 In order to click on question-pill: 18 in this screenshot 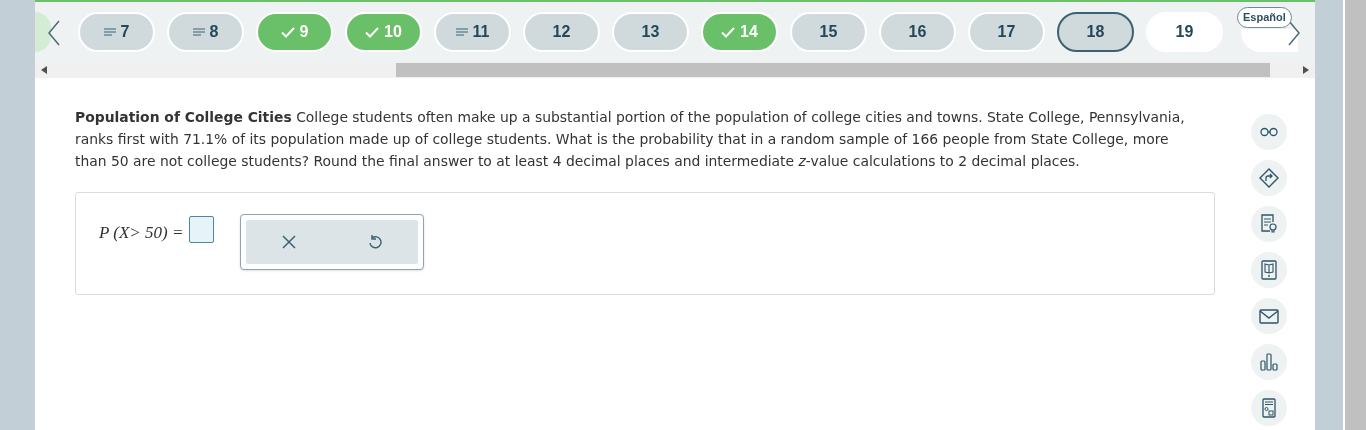, I will do `click(1095, 32)`.